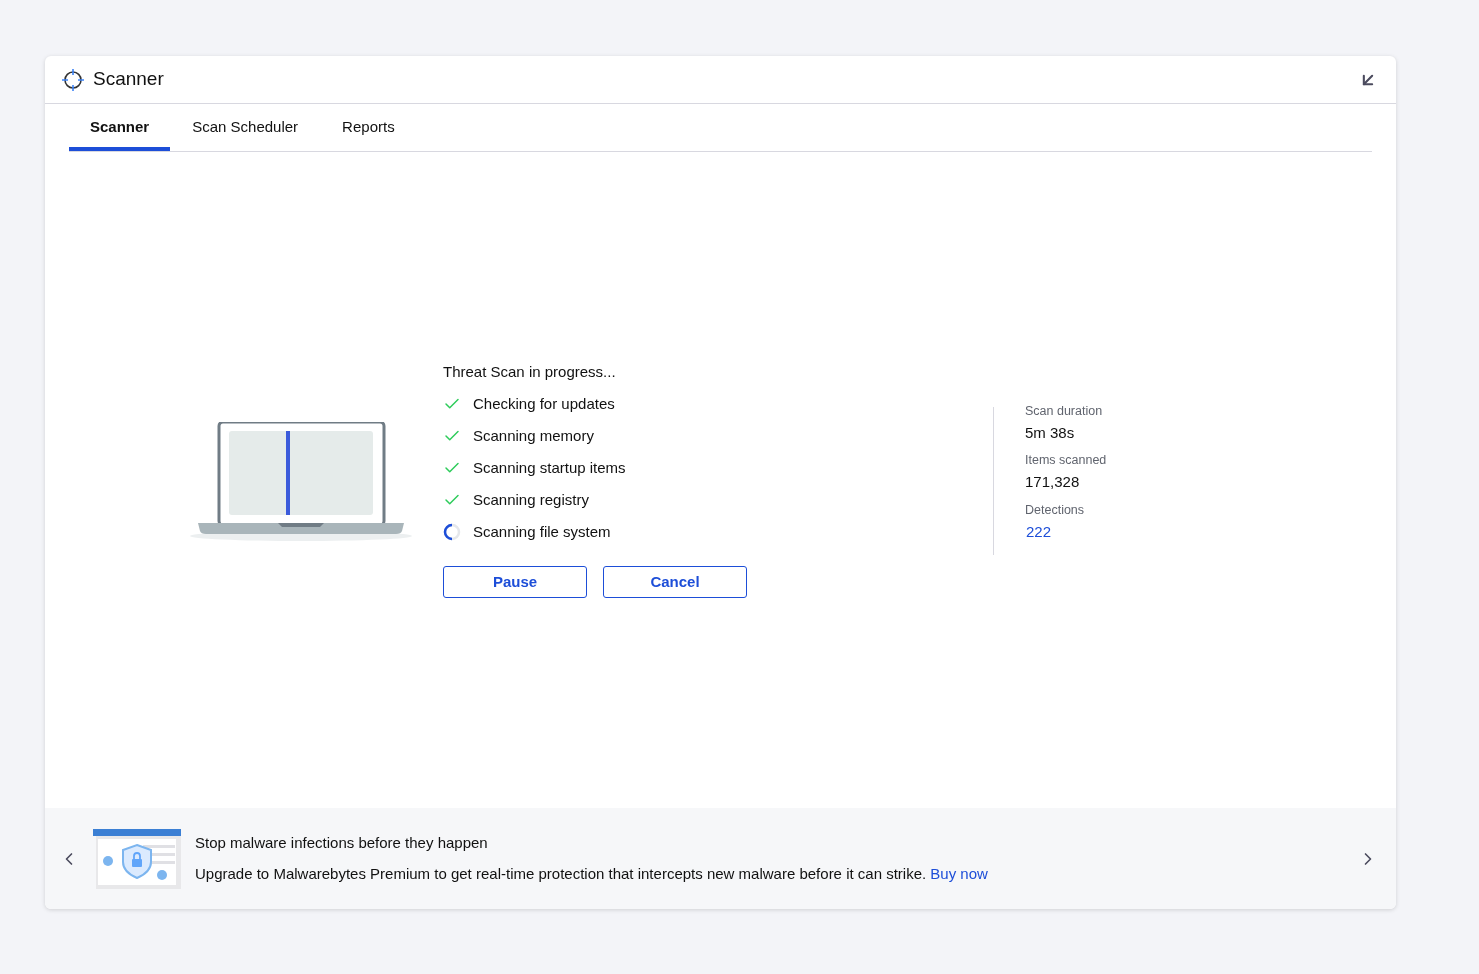 The height and width of the screenshot is (974, 1479). What do you see at coordinates (544, 404) in the screenshot?
I see `scan-step: Checking for updates` at bounding box center [544, 404].